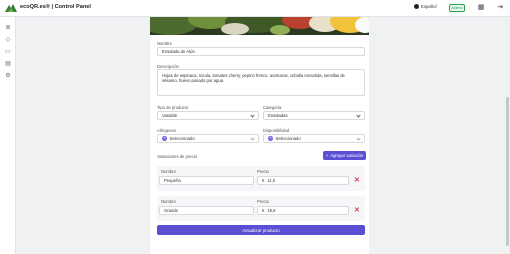 The image size is (510, 254). I want to click on language-label: Español, so click(429, 6).